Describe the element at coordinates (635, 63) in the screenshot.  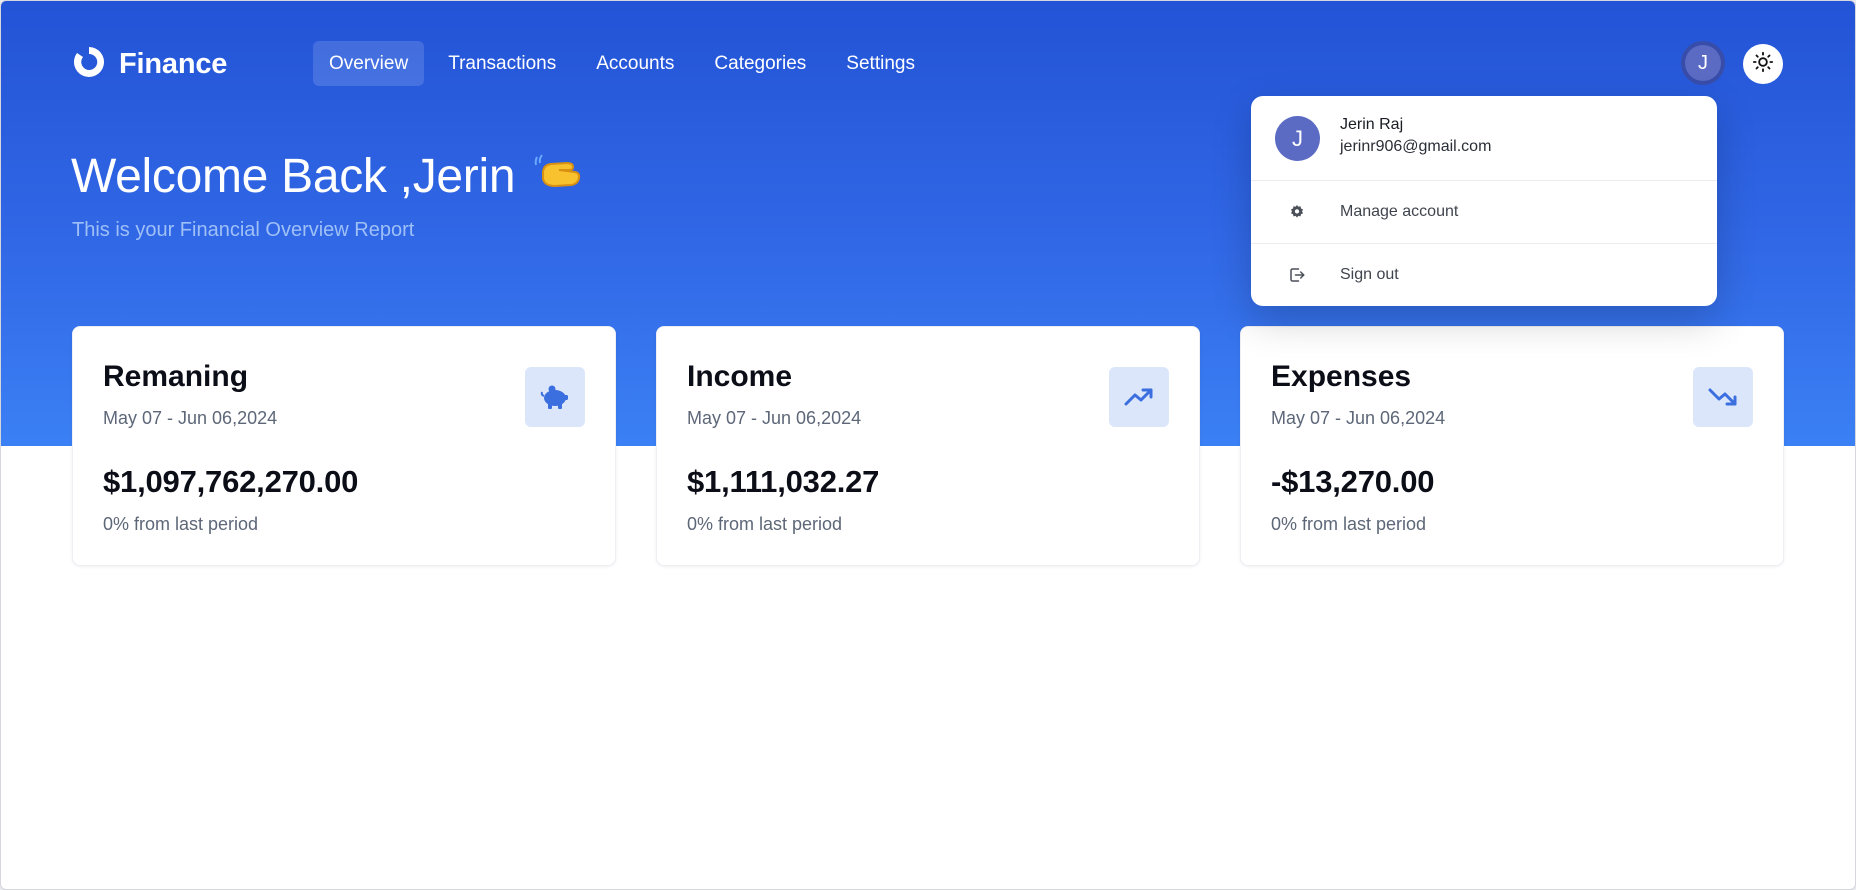
I see `nav-accounts: Accounts` at that location.